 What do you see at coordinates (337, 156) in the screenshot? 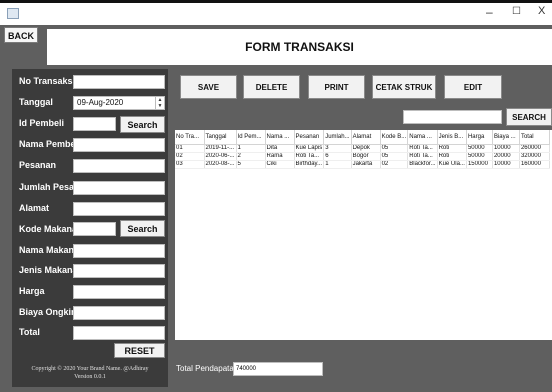
I see `table-cell: 6` at bounding box center [337, 156].